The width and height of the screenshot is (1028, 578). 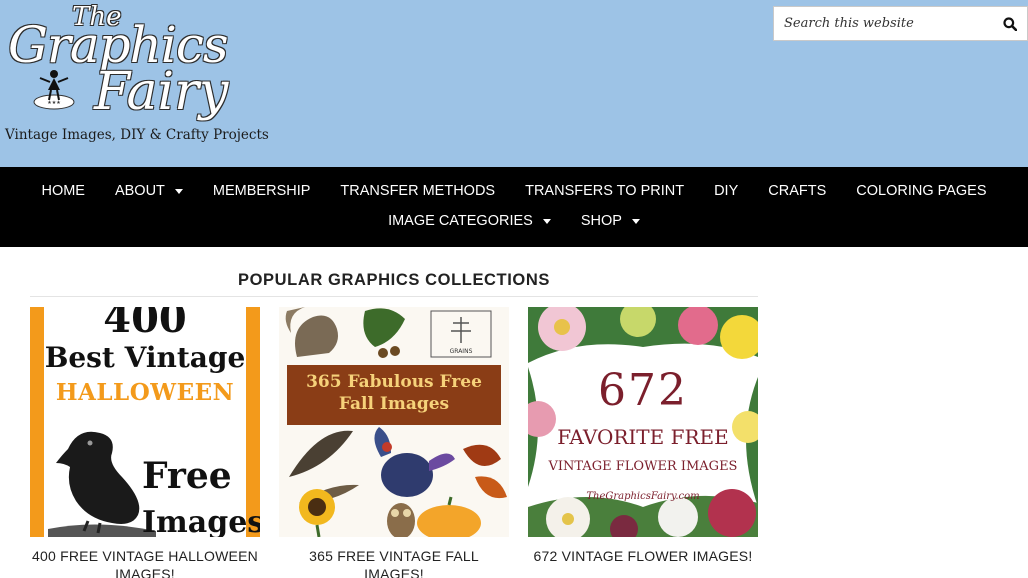 What do you see at coordinates (394, 562) in the screenshot?
I see `card-caption: 365 FREE VINTAGE FALL IMAGES!` at bounding box center [394, 562].